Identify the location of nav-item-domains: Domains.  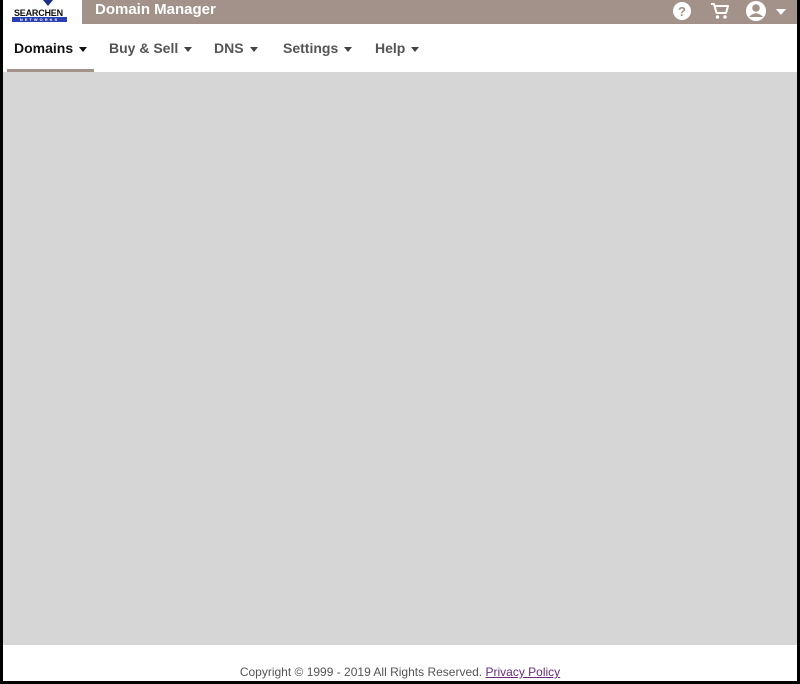
(50, 48).